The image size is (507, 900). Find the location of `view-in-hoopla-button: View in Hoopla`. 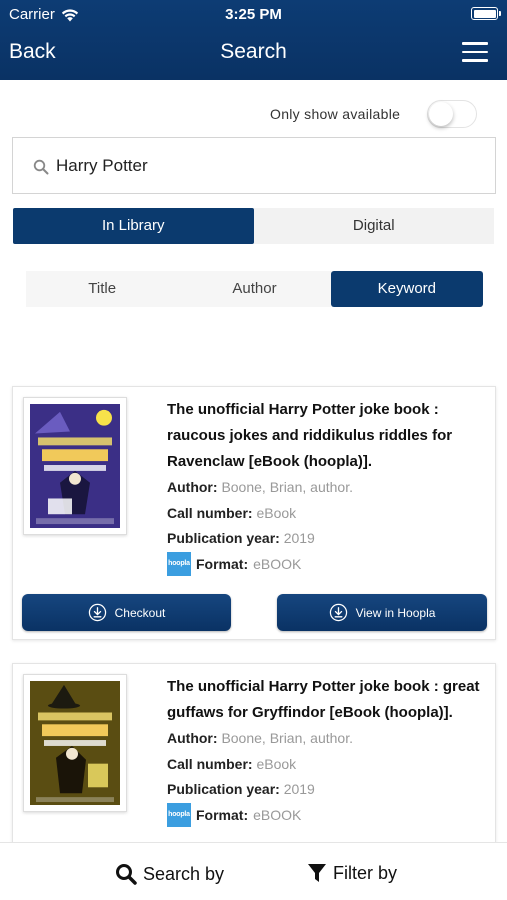

view-in-hoopla-button: View in Hoopla is located at coordinates (382, 612).